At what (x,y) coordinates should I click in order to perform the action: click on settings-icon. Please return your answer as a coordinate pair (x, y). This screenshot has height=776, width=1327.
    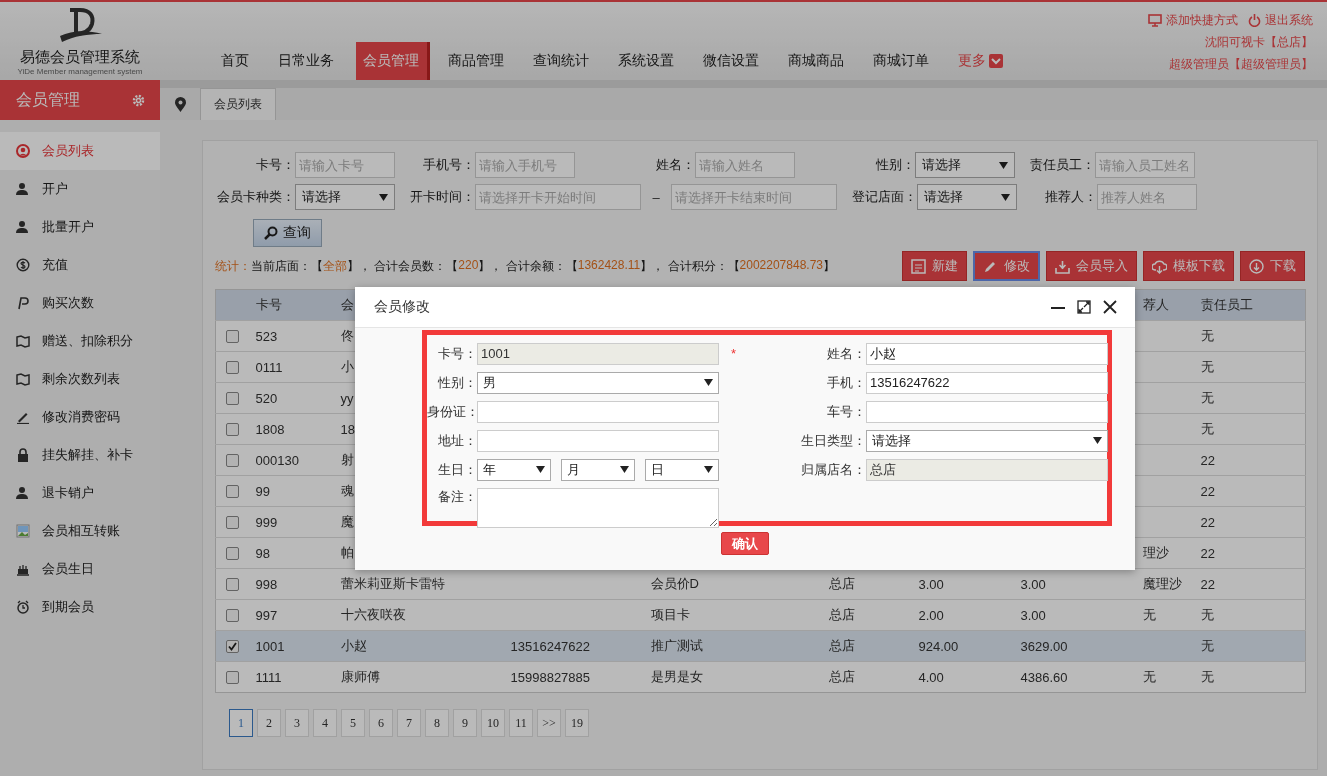
    Looking at the image, I should click on (138, 100).